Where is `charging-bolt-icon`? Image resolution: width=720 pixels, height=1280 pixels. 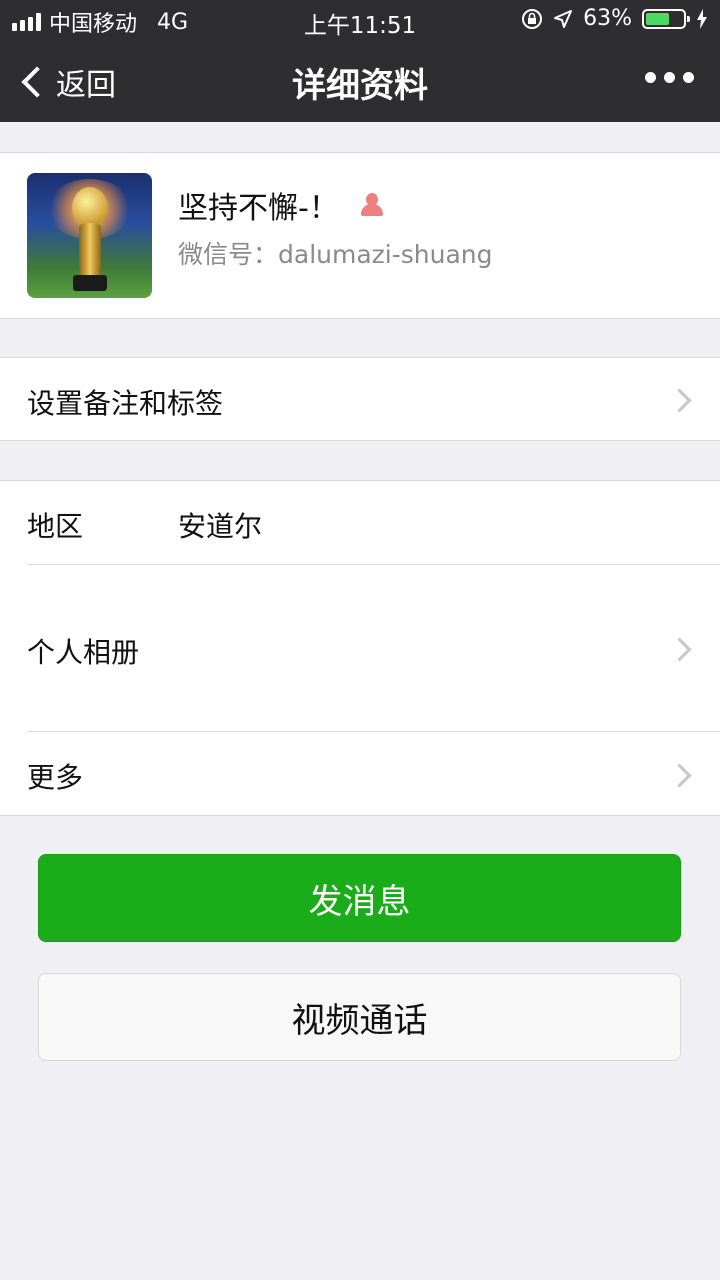
charging-bolt-icon is located at coordinates (702, 18).